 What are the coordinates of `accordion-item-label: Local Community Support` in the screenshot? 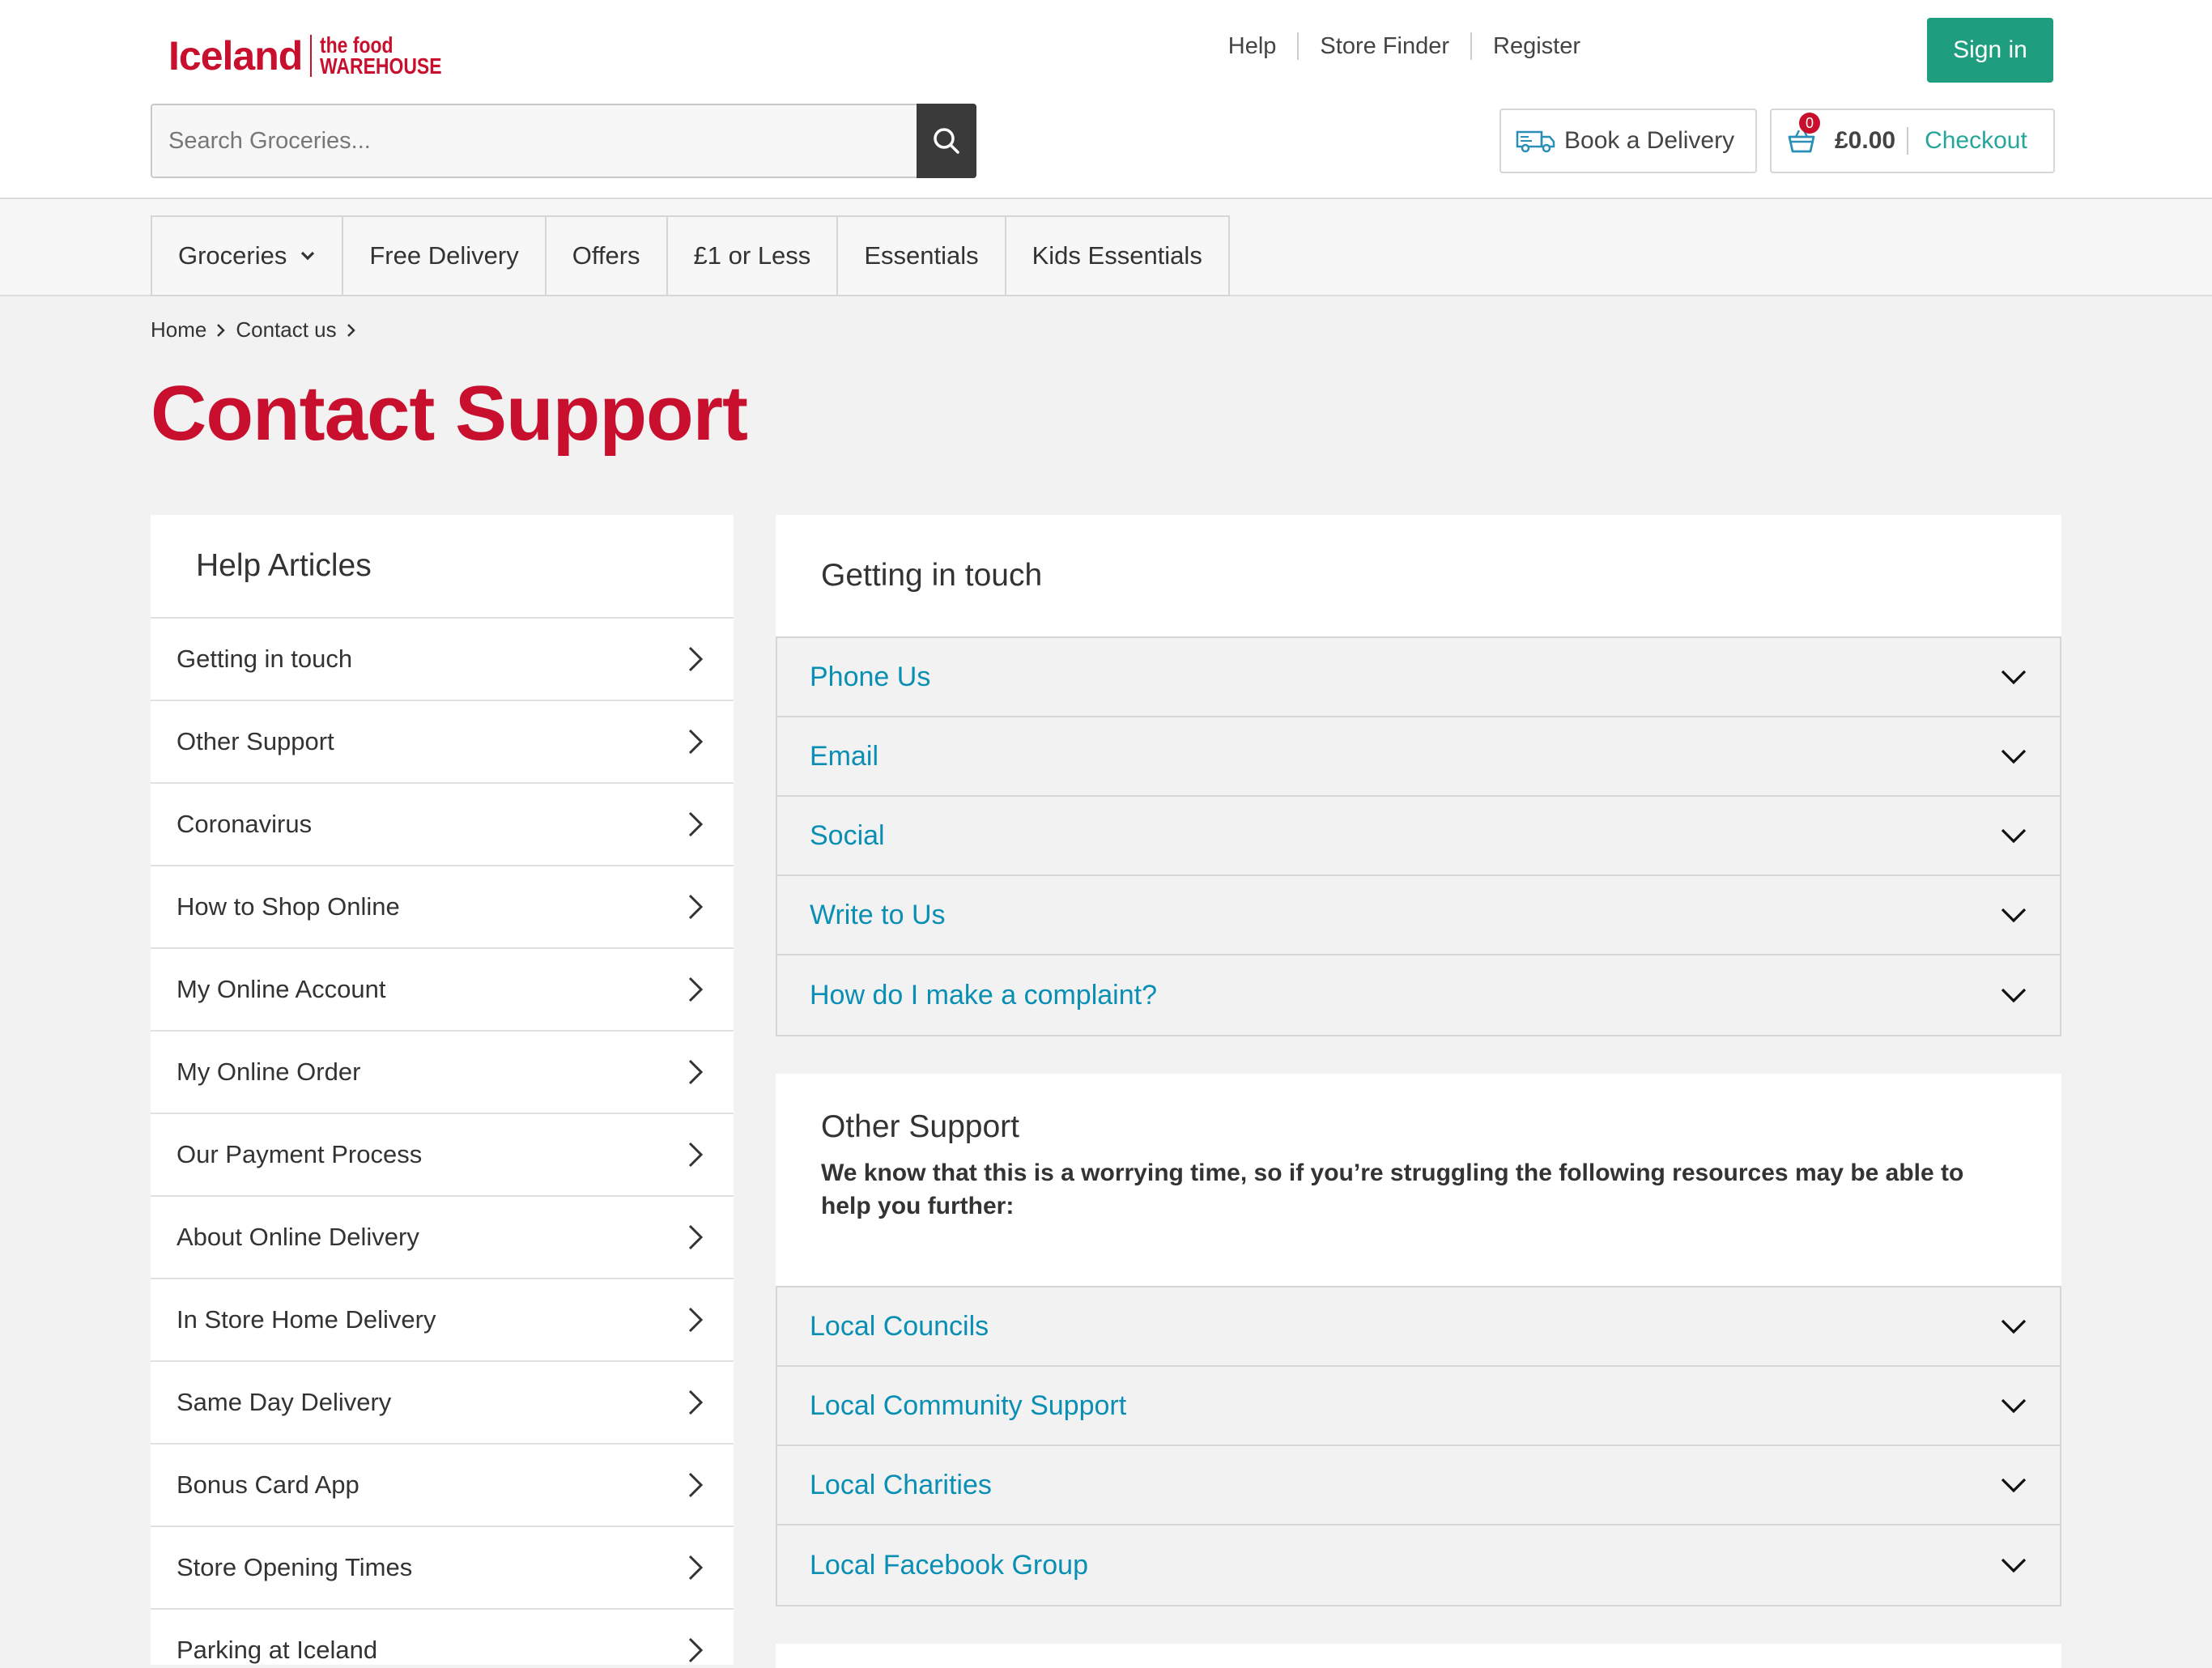 It's located at (969, 1405).